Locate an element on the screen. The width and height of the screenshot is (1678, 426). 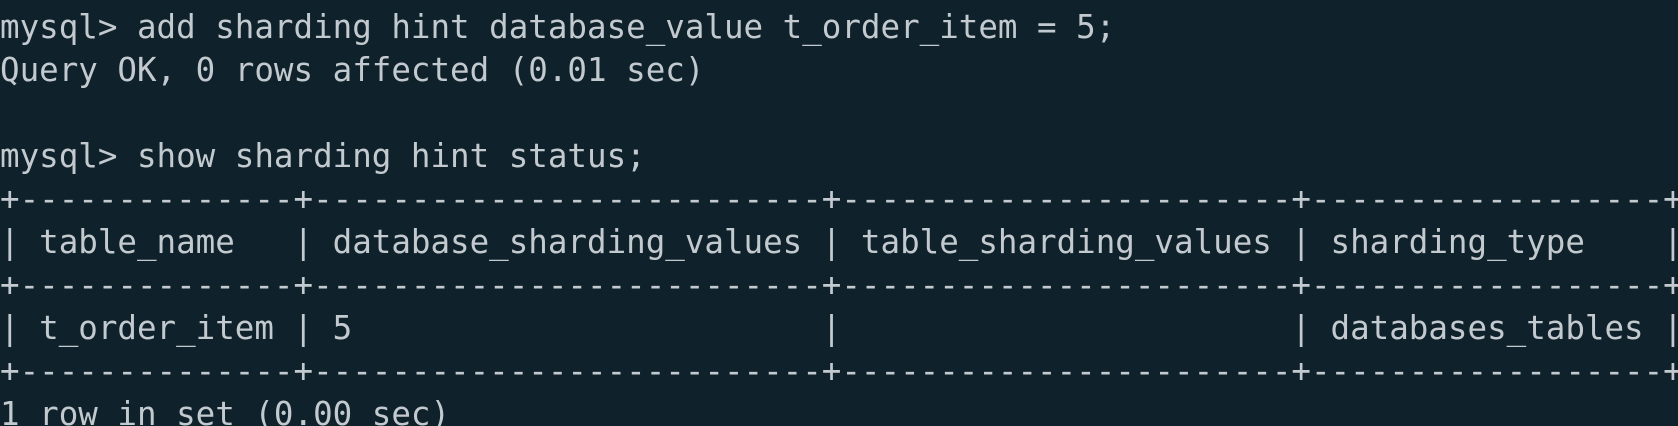
rows-in-set-output: 1 row in set (0.00 sec) is located at coordinates (225, 410).